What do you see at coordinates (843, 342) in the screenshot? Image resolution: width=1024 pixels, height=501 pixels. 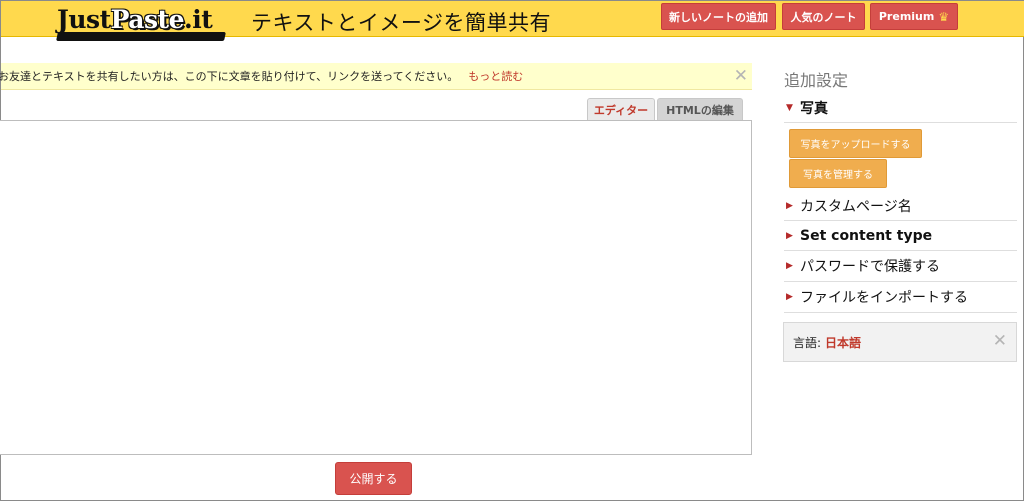 I see `language-value: 日本語` at bounding box center [843, 342].